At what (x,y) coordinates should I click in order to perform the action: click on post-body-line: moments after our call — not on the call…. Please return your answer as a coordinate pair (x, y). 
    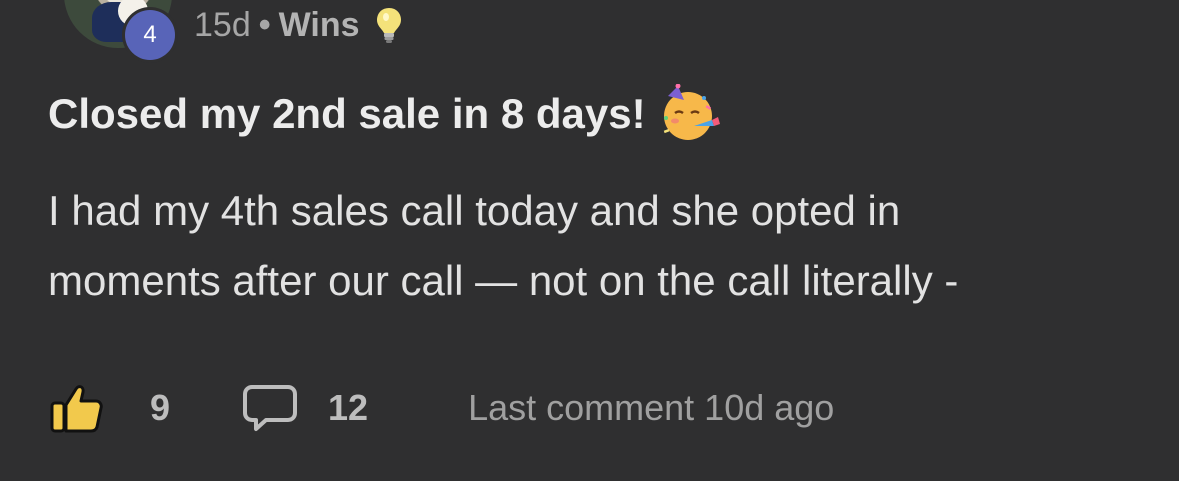
    Looking at the image, I should click on (503, 280).